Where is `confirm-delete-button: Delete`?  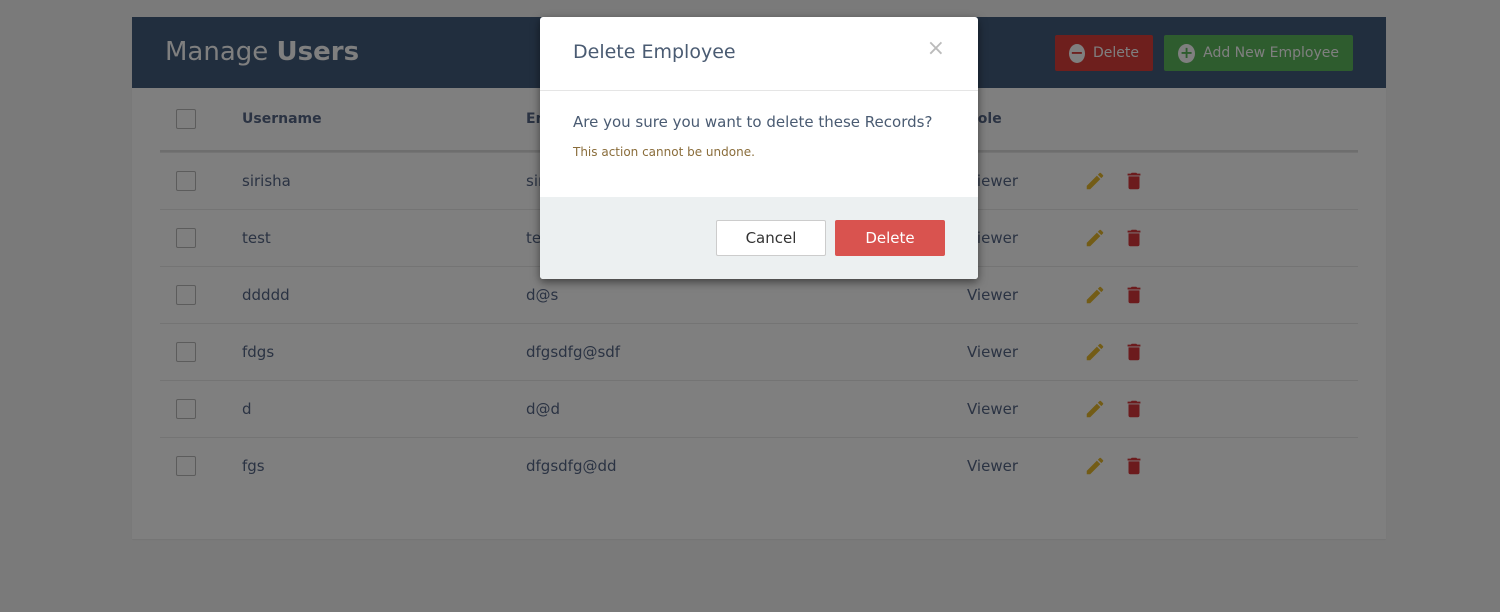 confirm-delete-button: Delete is located at coordinates (890, 238).